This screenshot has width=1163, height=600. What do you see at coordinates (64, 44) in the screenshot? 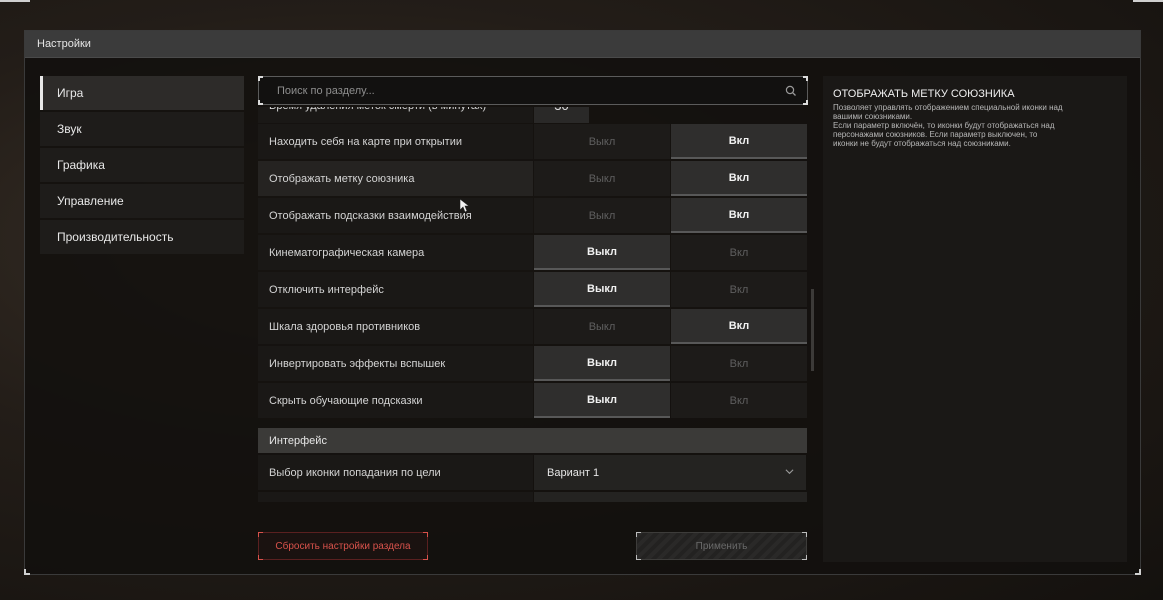
I see `window-title: Настройки` at bounding box center [64, 44].